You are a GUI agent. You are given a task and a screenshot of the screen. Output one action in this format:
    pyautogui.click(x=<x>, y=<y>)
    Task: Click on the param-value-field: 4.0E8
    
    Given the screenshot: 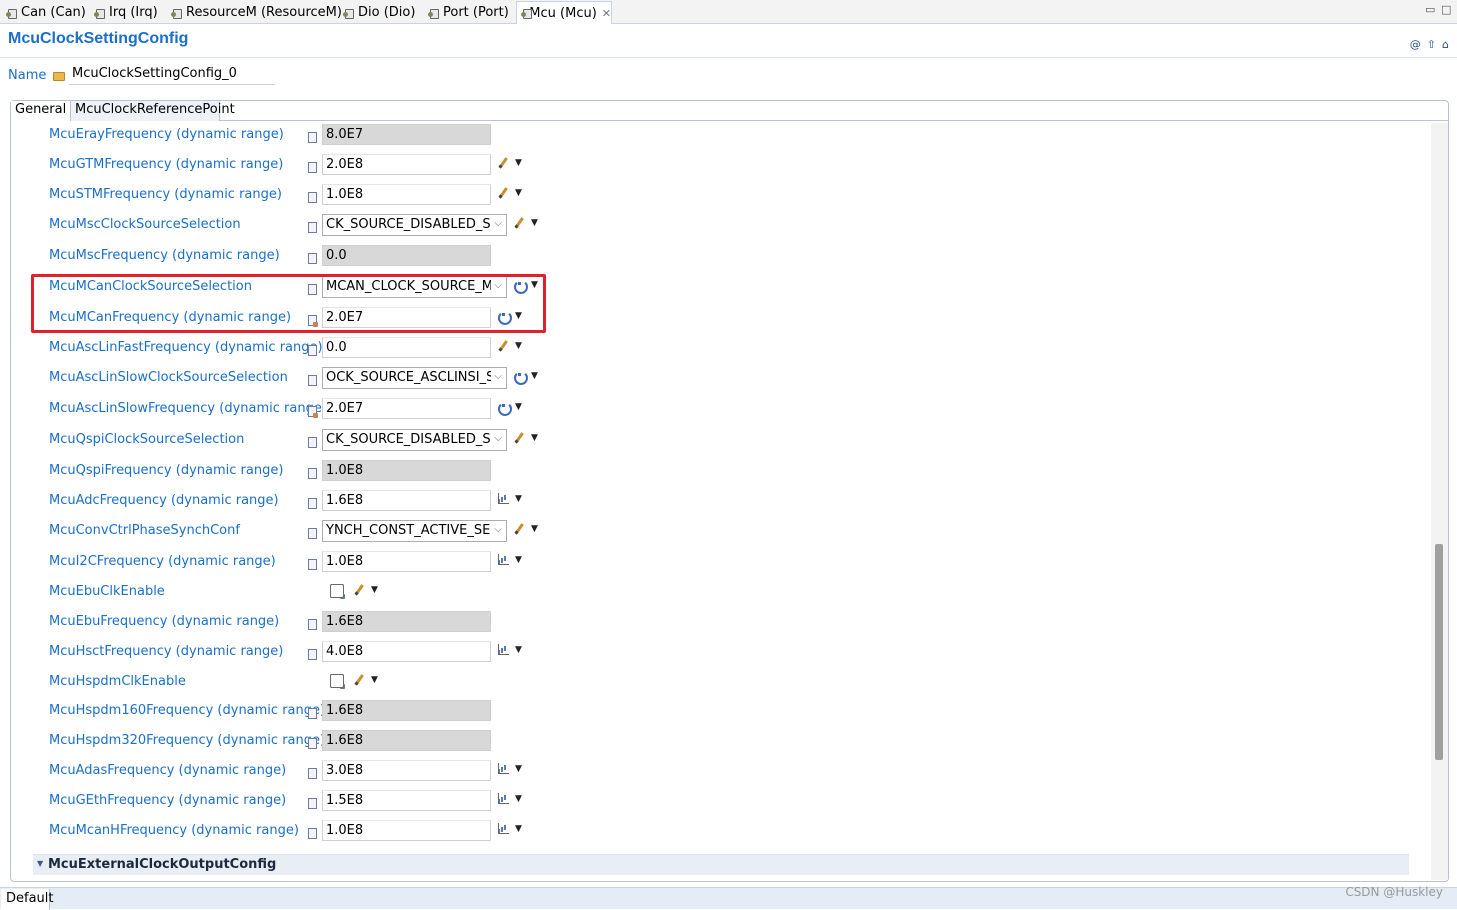 What is the action you would take?
    pyautogui.click(x=406, y=651)
    